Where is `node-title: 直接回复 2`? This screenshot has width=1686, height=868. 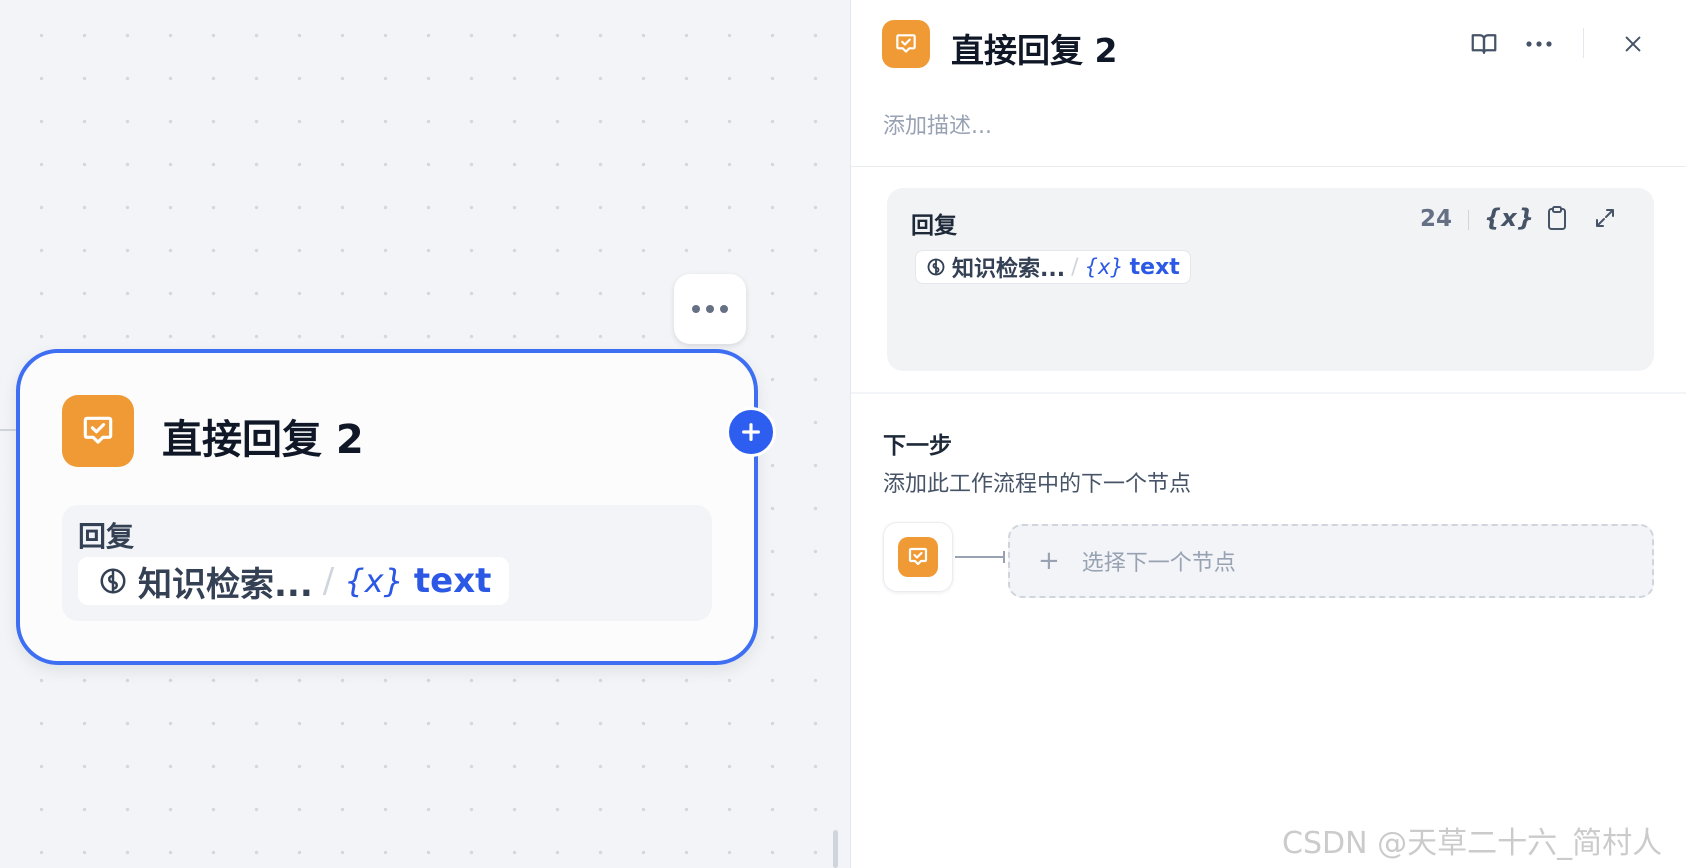
node-title: 直接回复 2 is located at coordinates (263, 440).